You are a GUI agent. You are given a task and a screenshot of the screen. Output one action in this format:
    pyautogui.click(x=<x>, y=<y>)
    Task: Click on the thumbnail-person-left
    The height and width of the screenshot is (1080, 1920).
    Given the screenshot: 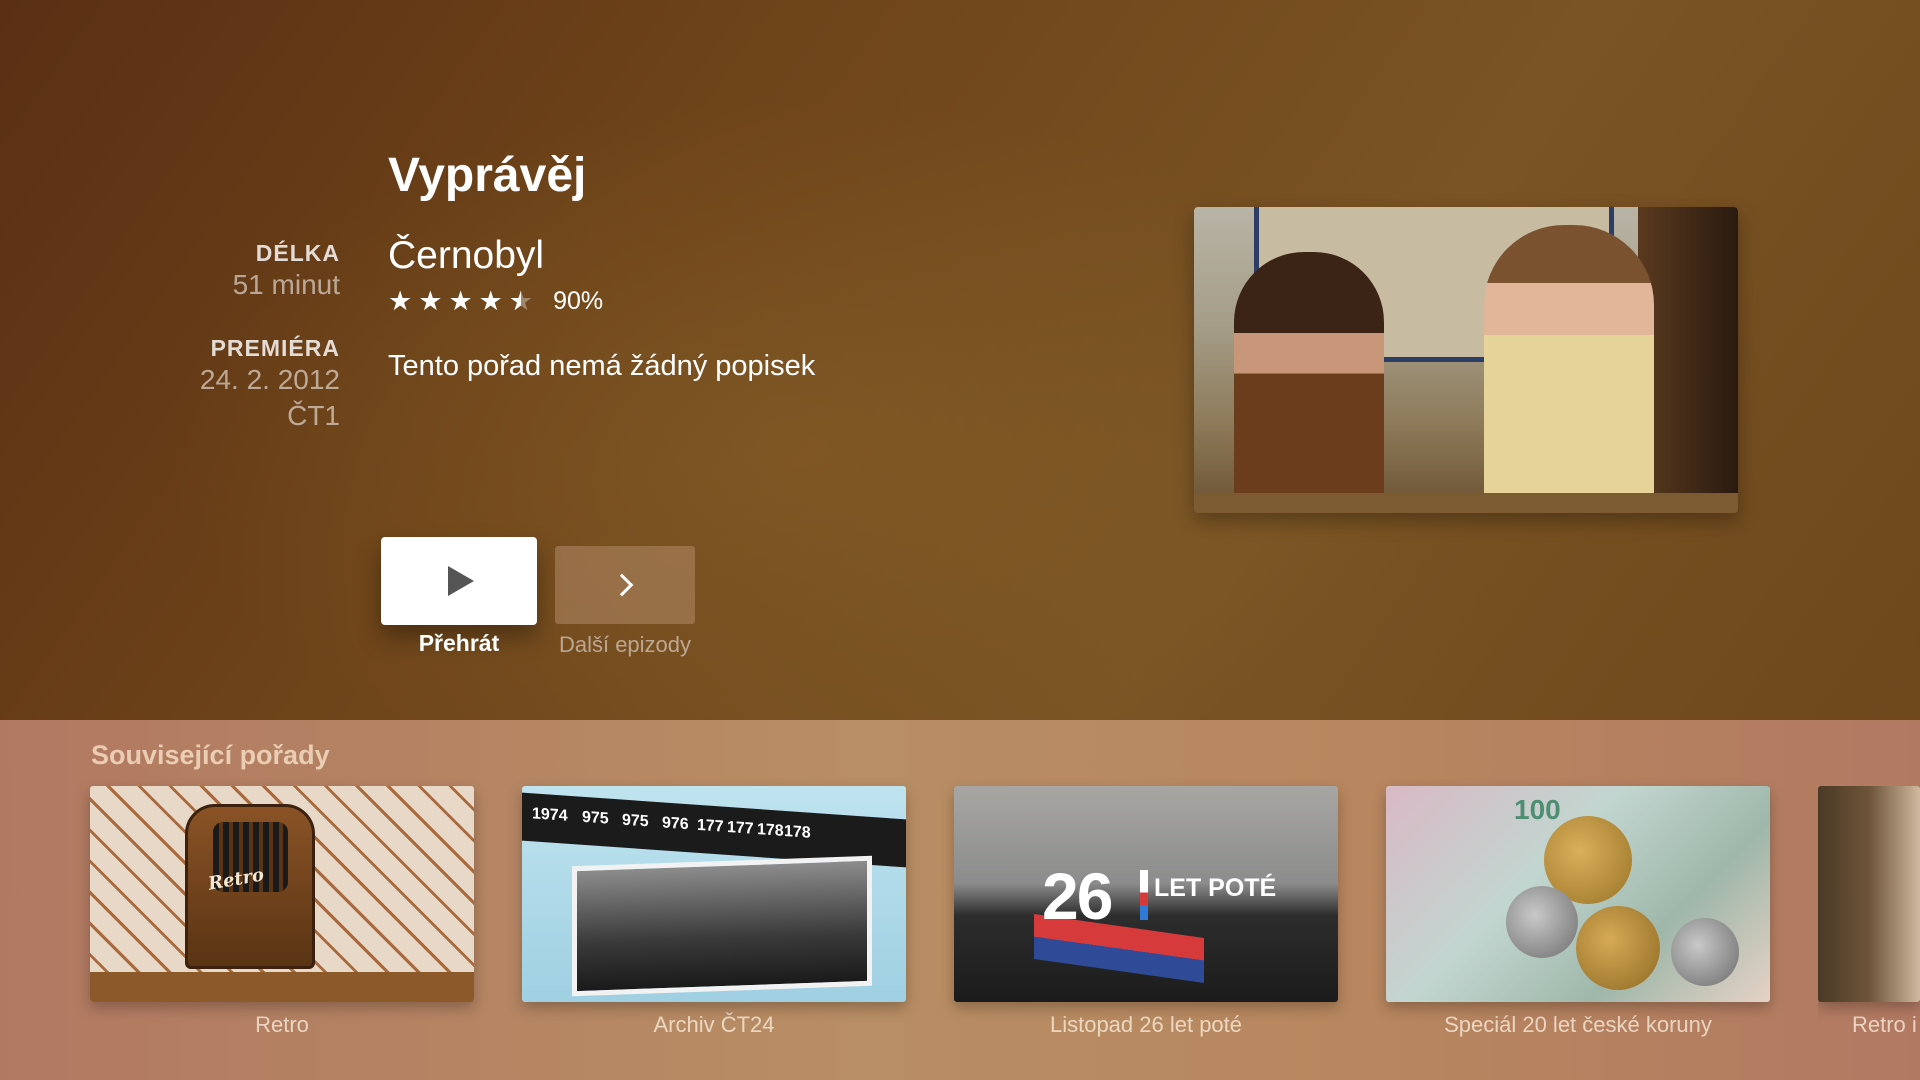 What is the action you would take?
    pyautogui.click(x=1309, y=382)
    